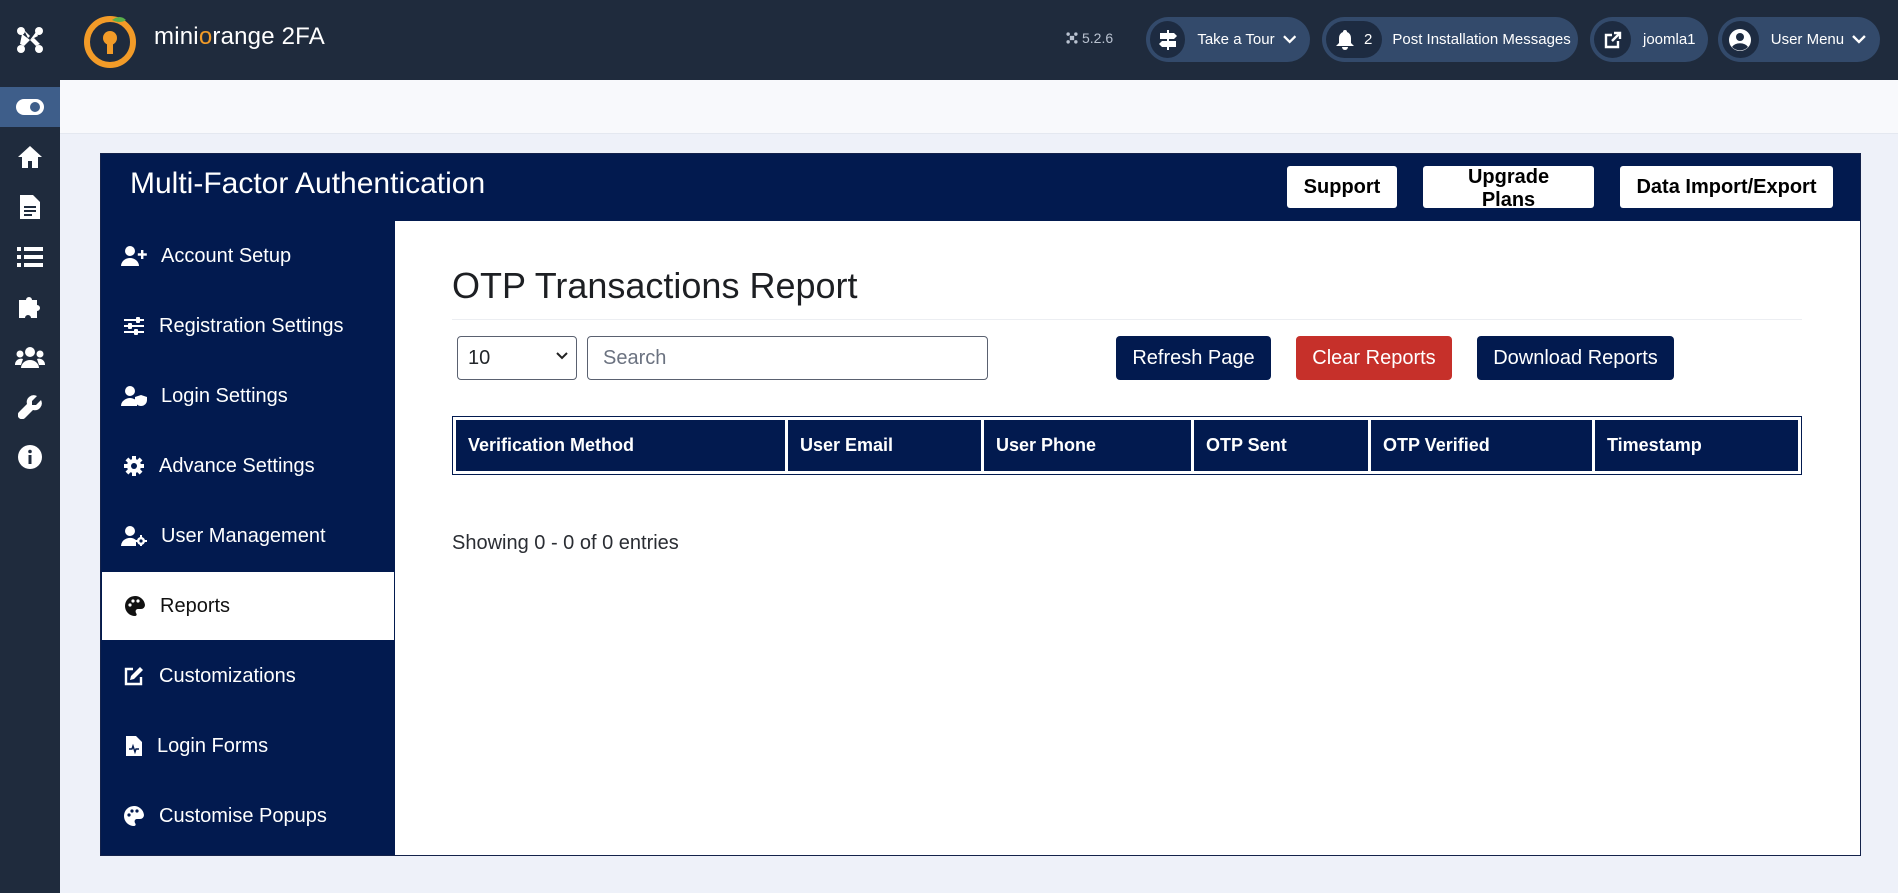 The width and height of the screenshot is (1898, 893). Describe the element at coordinates (134, 466) in the screenshot. I see `gear-icon` at that location.